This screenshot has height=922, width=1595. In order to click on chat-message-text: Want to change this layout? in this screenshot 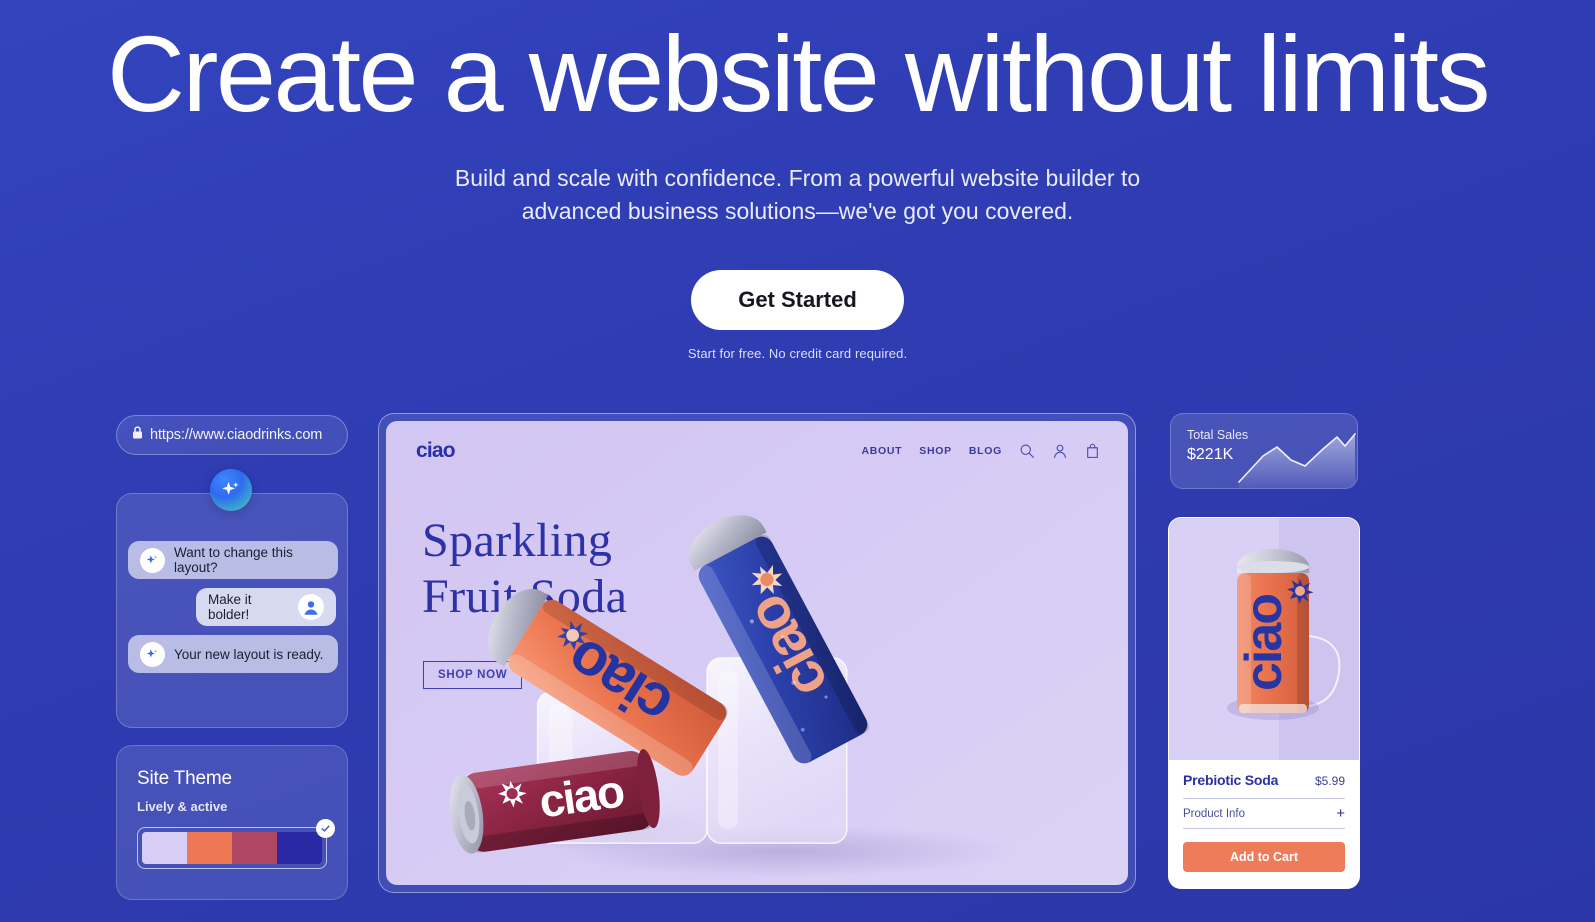, I will do `click(233, 560)`.